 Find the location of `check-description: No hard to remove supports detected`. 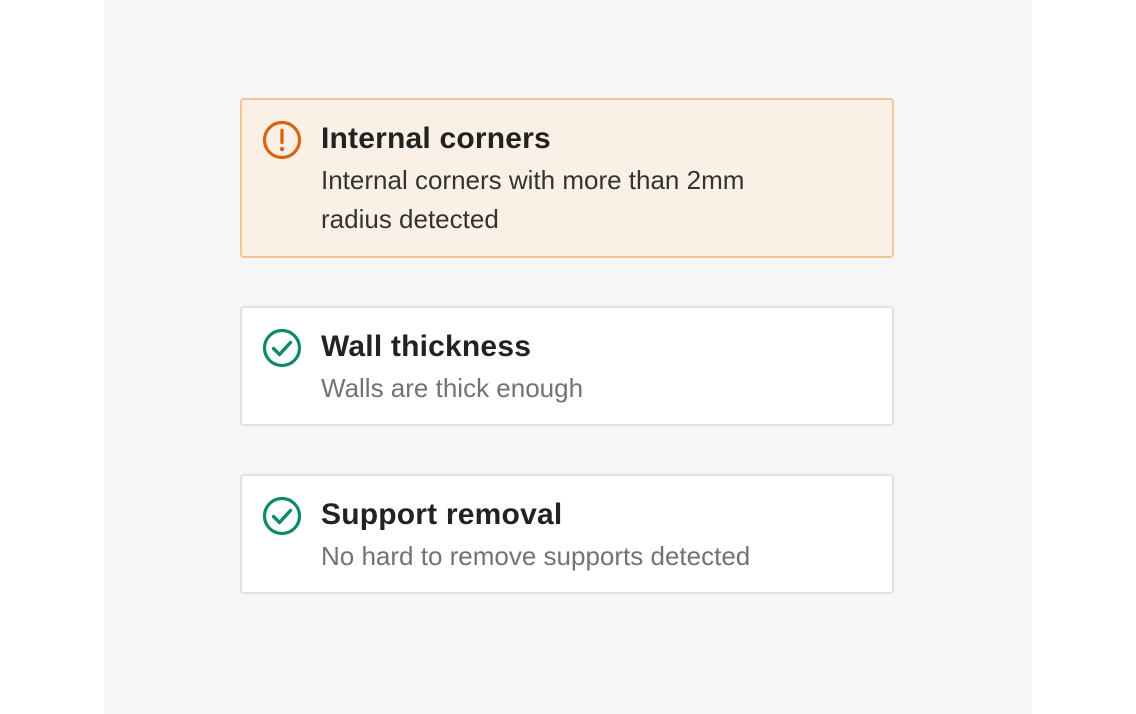

check-description: No hard to remove supports detected is located at coordinates (536, 556).